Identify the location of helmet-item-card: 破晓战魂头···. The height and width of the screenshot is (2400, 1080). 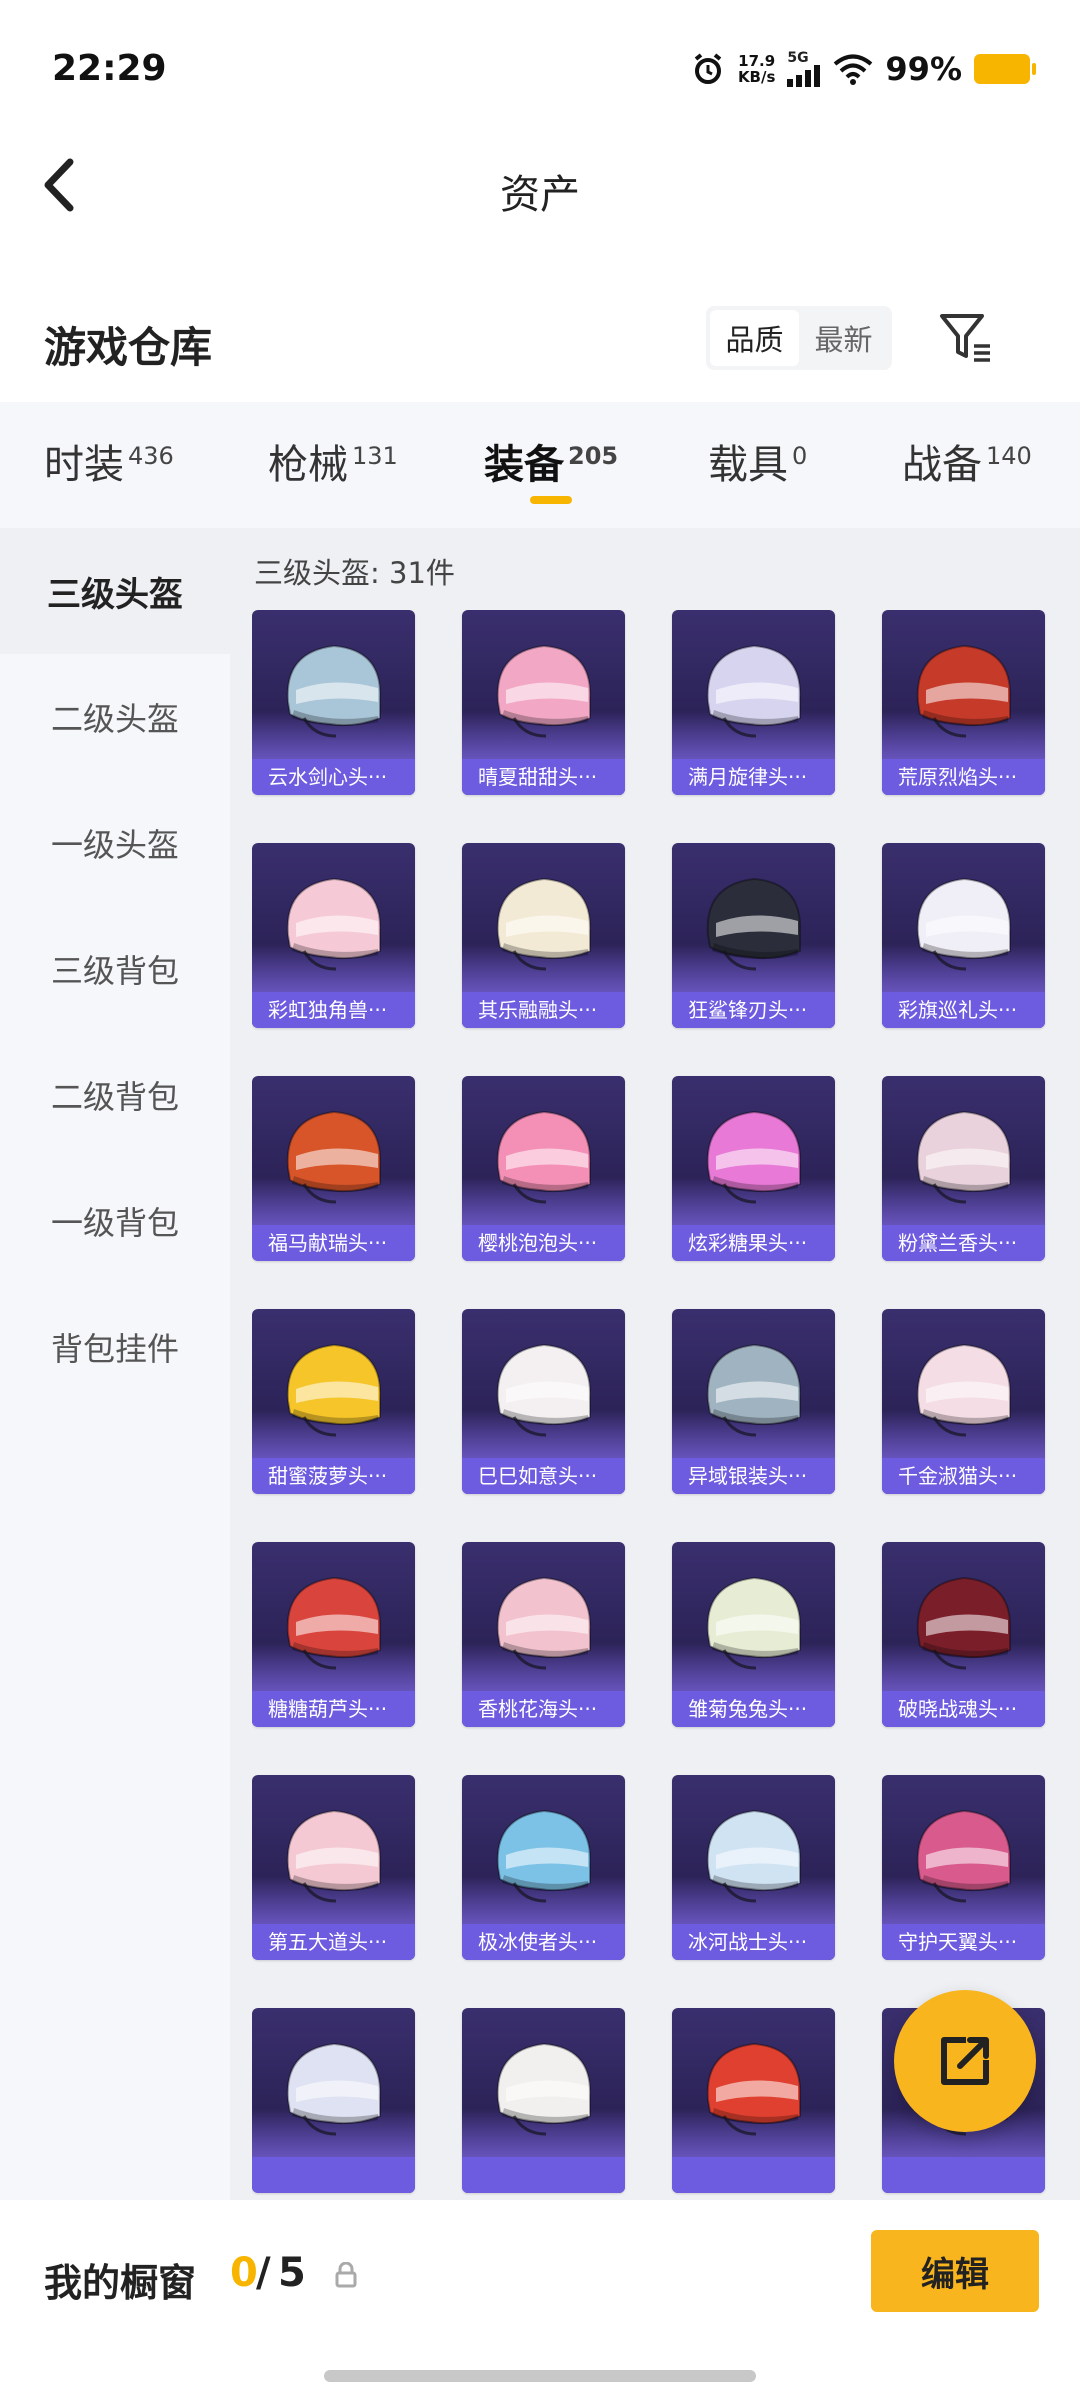
(963, 1634).